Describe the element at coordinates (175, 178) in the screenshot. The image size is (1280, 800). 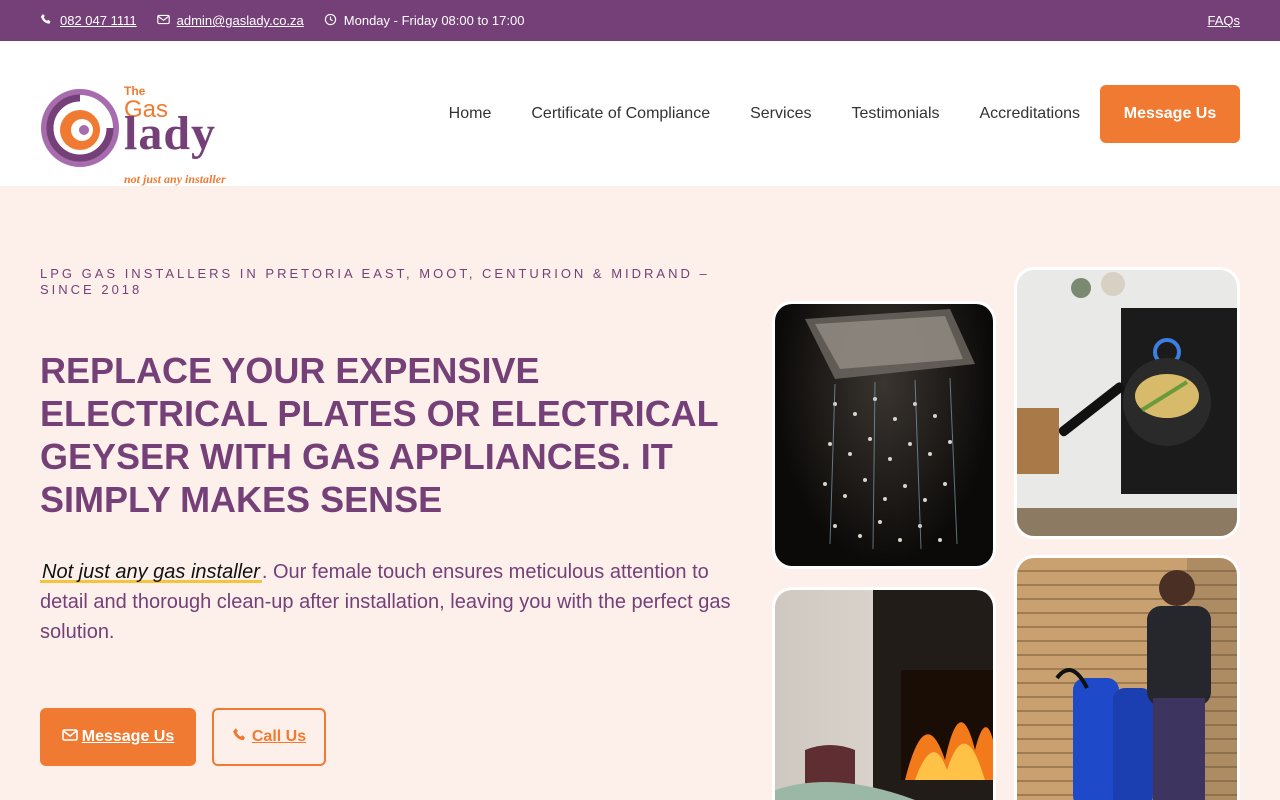
I see `logo-tagline: not just any installer` at that location.